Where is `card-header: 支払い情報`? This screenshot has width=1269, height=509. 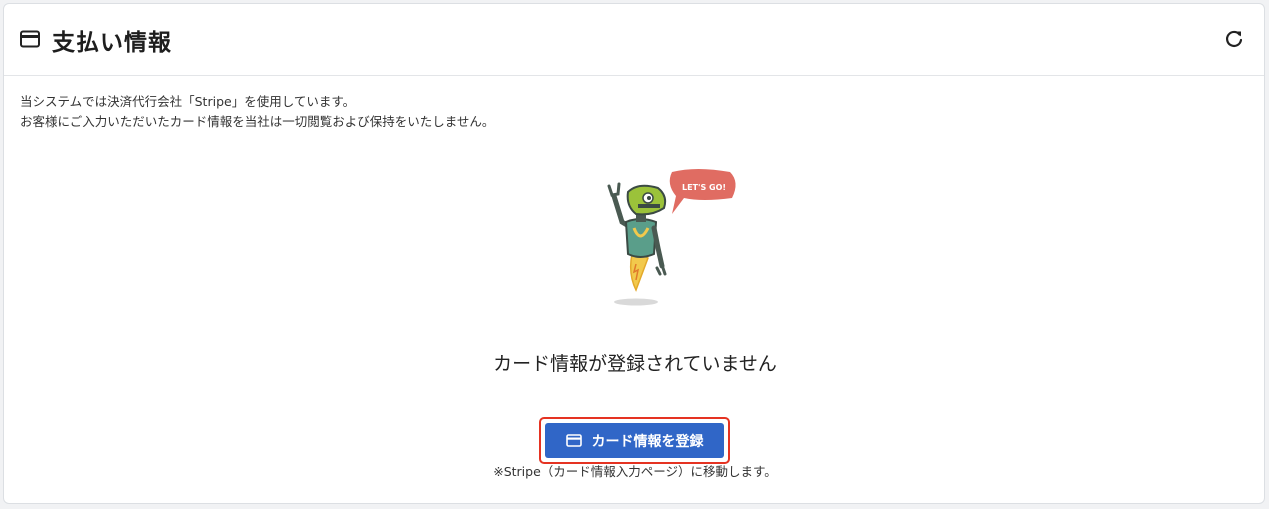 card-header: 支払い情報 is located at coordinates (634, 40).